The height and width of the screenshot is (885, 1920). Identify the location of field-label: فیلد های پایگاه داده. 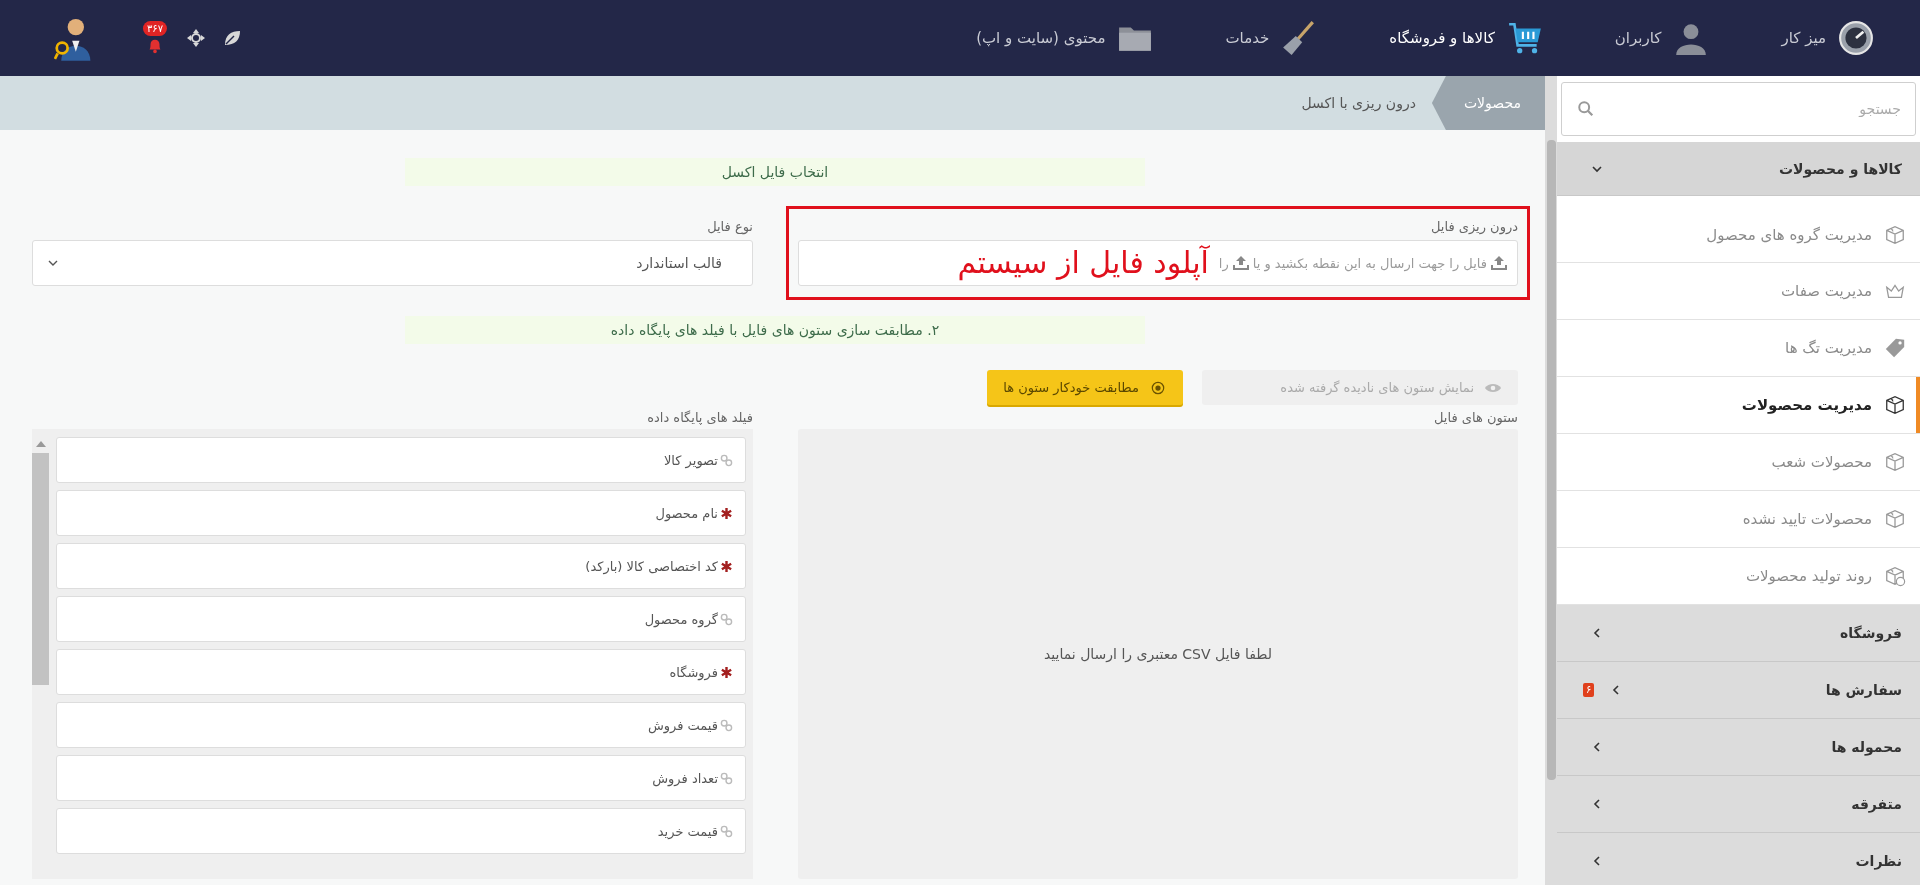
(699, 418).